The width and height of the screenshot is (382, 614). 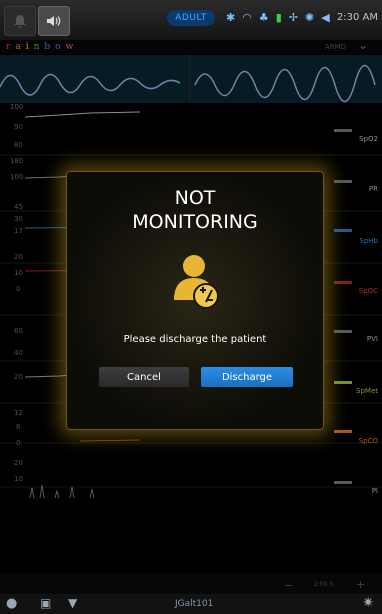 I want to click on dialog-message: Please discharge the patient, so click(x=195, y=339).